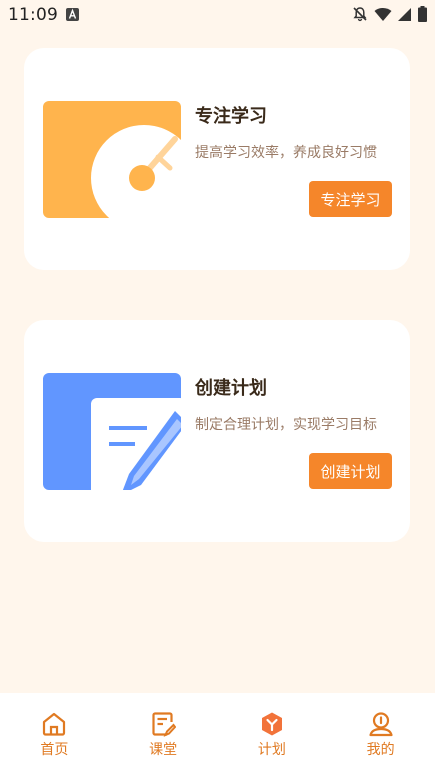  Describe the element at coordinates (360, 14) in the screenshot. I see `bell-off-icon` at that location.